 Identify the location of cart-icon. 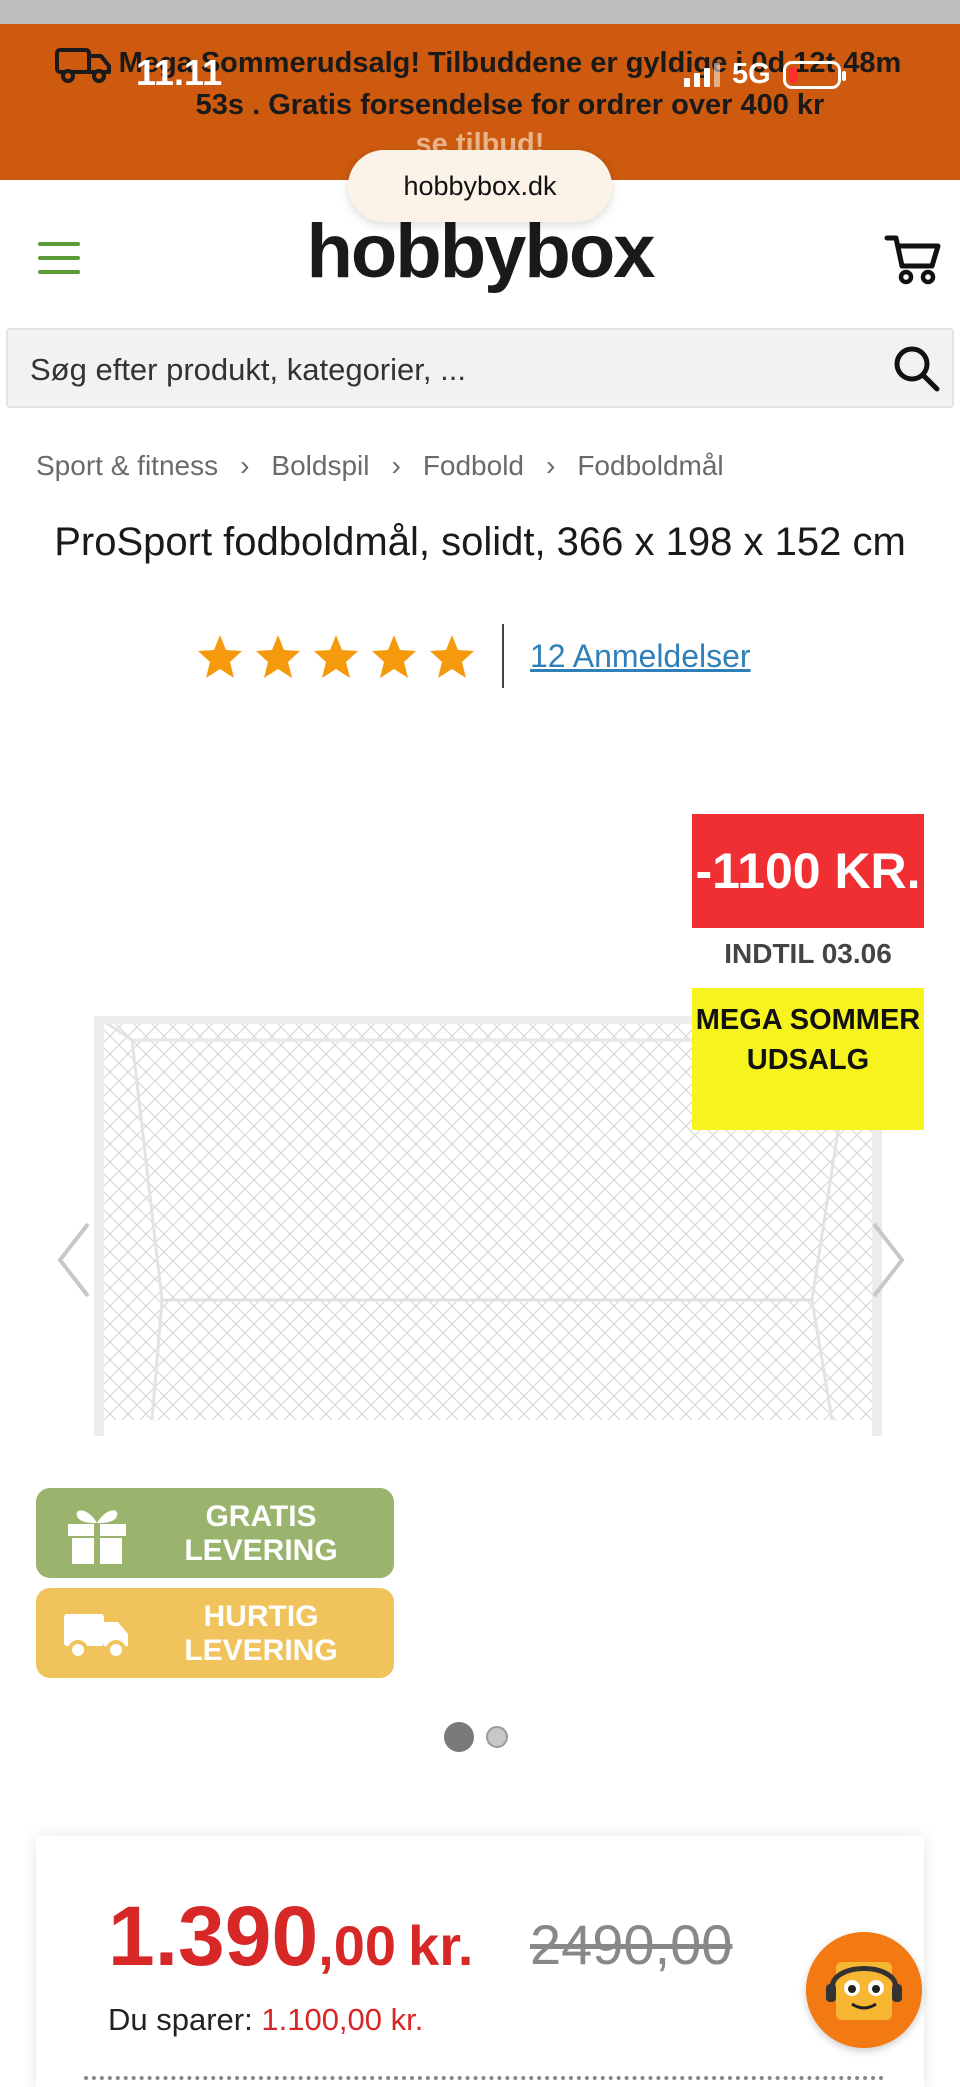
(913, 259).